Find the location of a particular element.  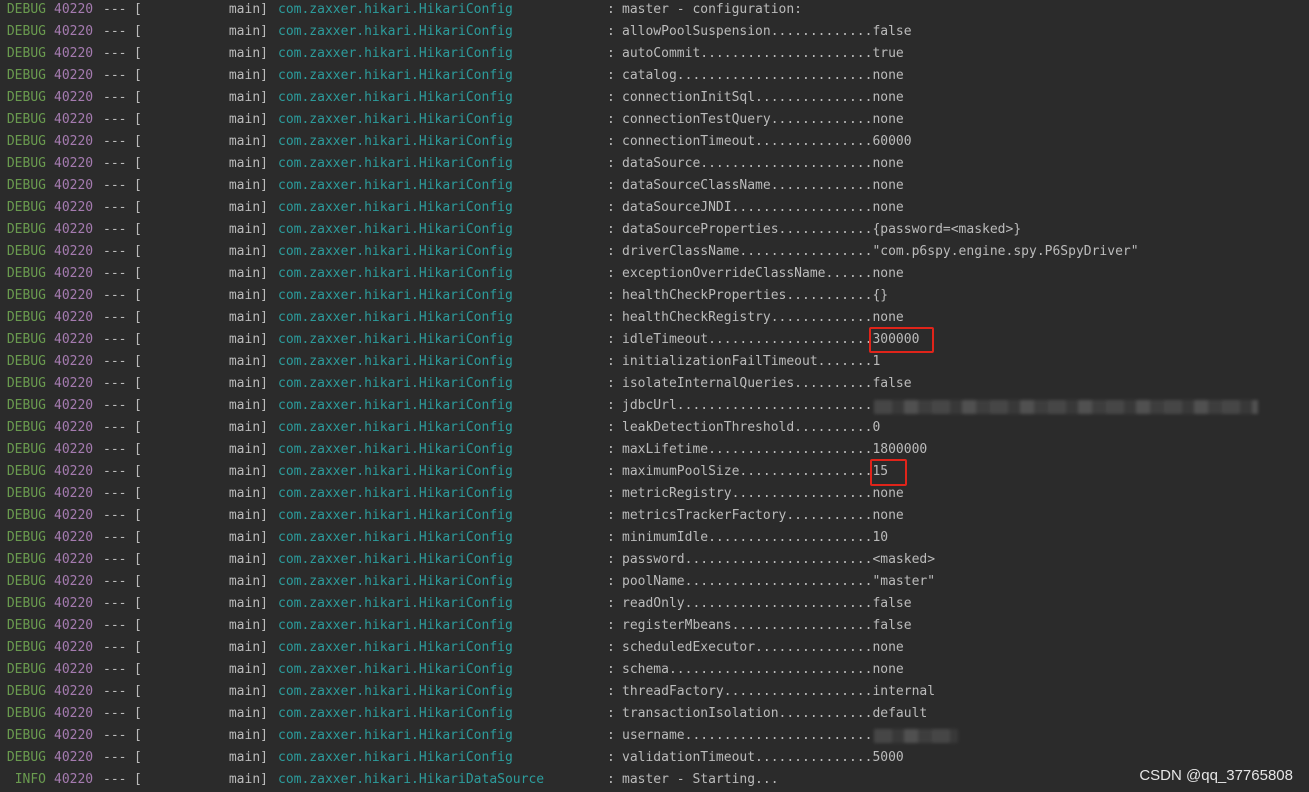

log-message: allowPoolSuspension.............false is located at coordinates (767, 31).